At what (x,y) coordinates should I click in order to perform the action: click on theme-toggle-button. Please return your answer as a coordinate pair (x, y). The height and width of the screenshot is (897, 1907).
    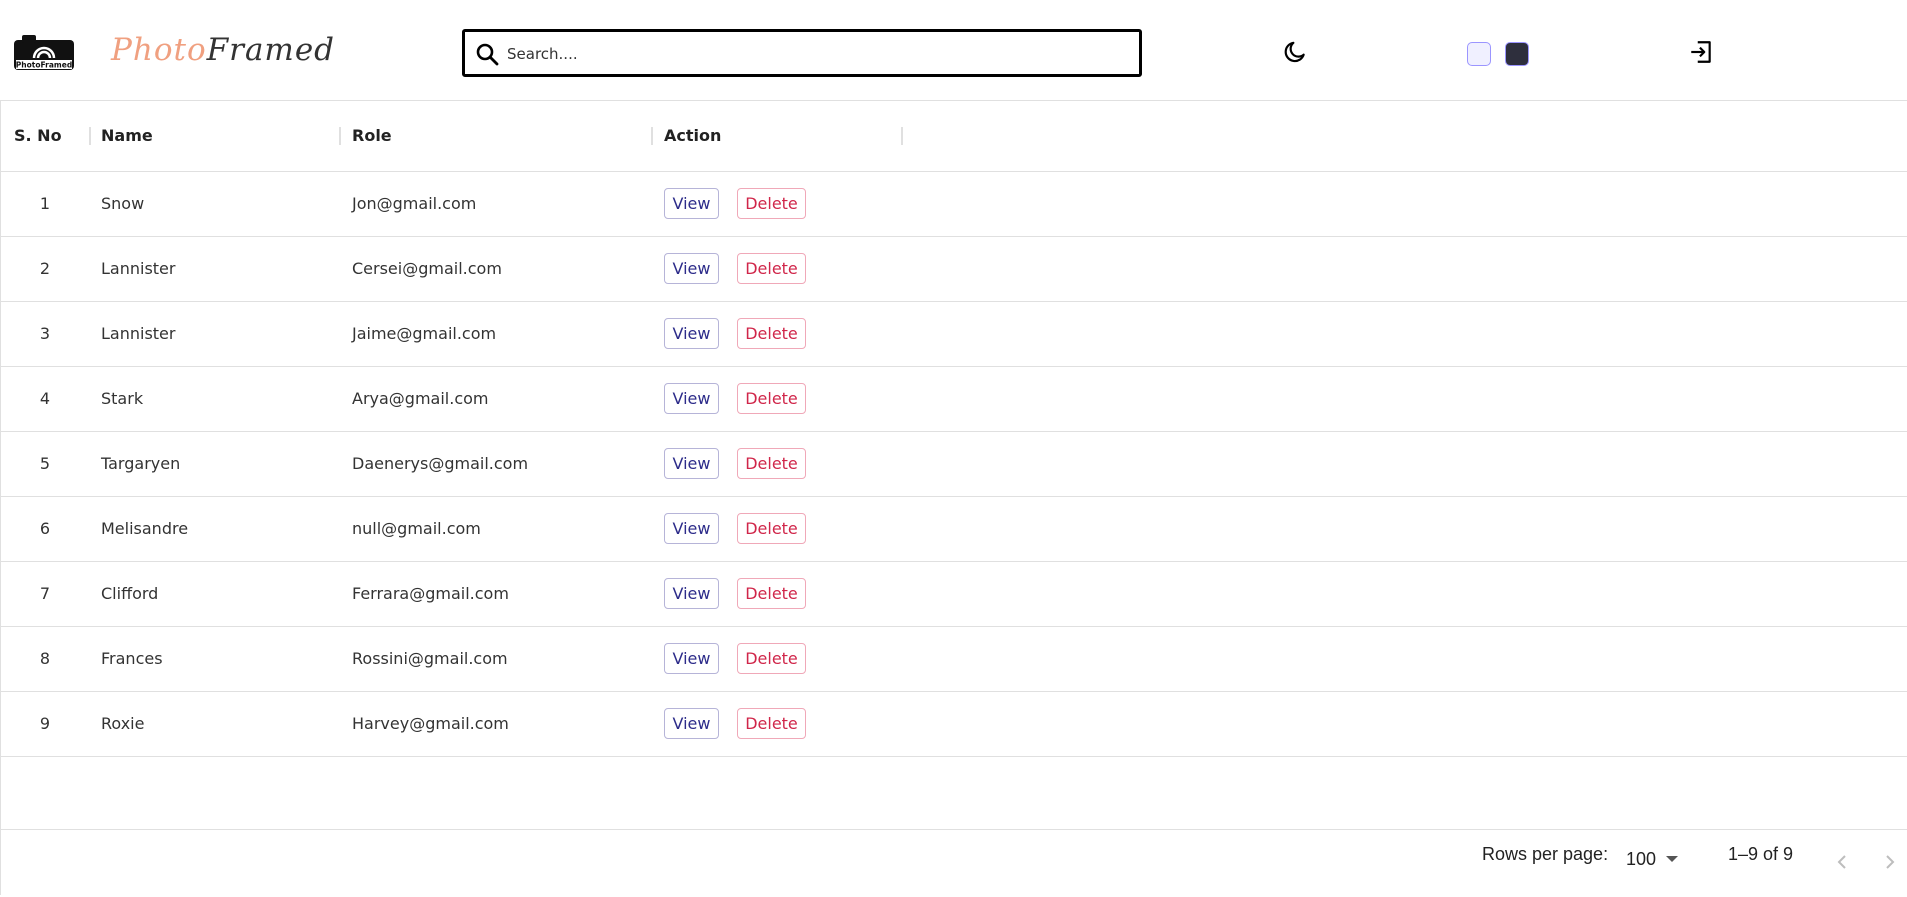
    Looking at the image, I should click on (1295, 54).